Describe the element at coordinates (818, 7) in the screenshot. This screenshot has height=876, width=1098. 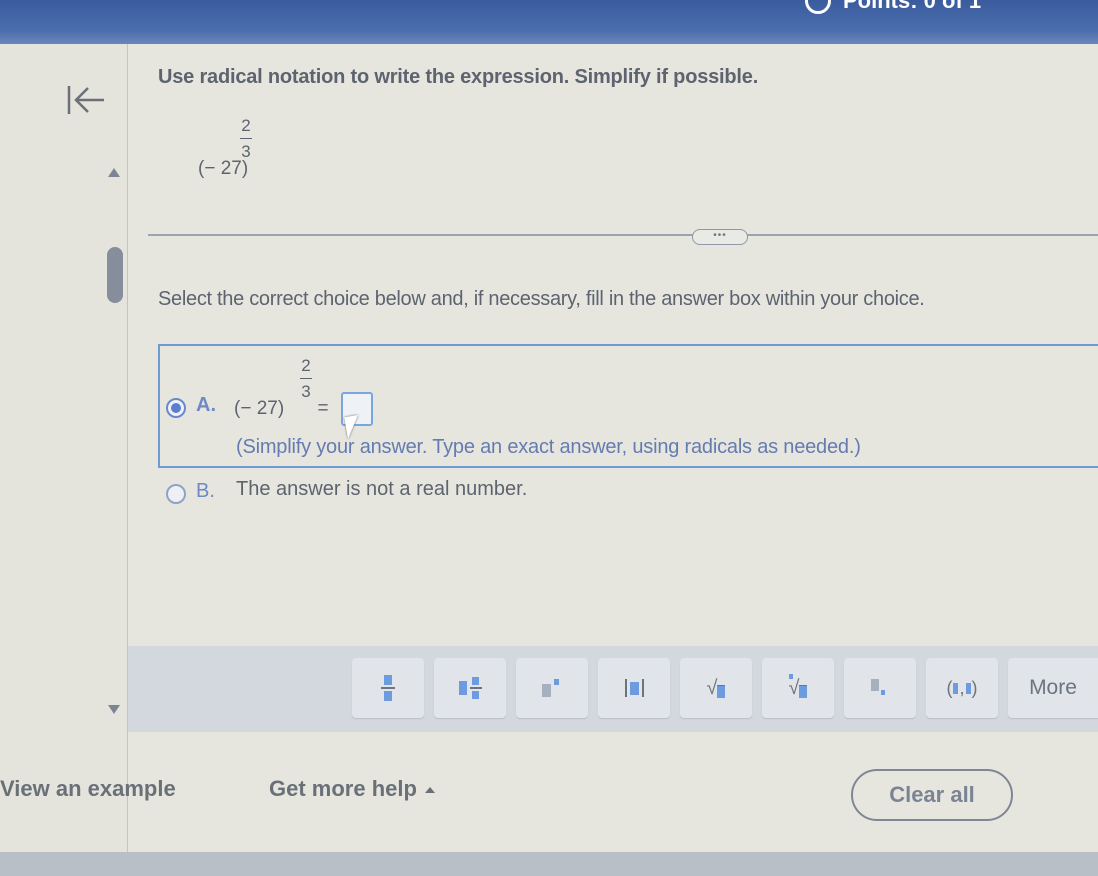
I see `progress-ring-icon` at that location.